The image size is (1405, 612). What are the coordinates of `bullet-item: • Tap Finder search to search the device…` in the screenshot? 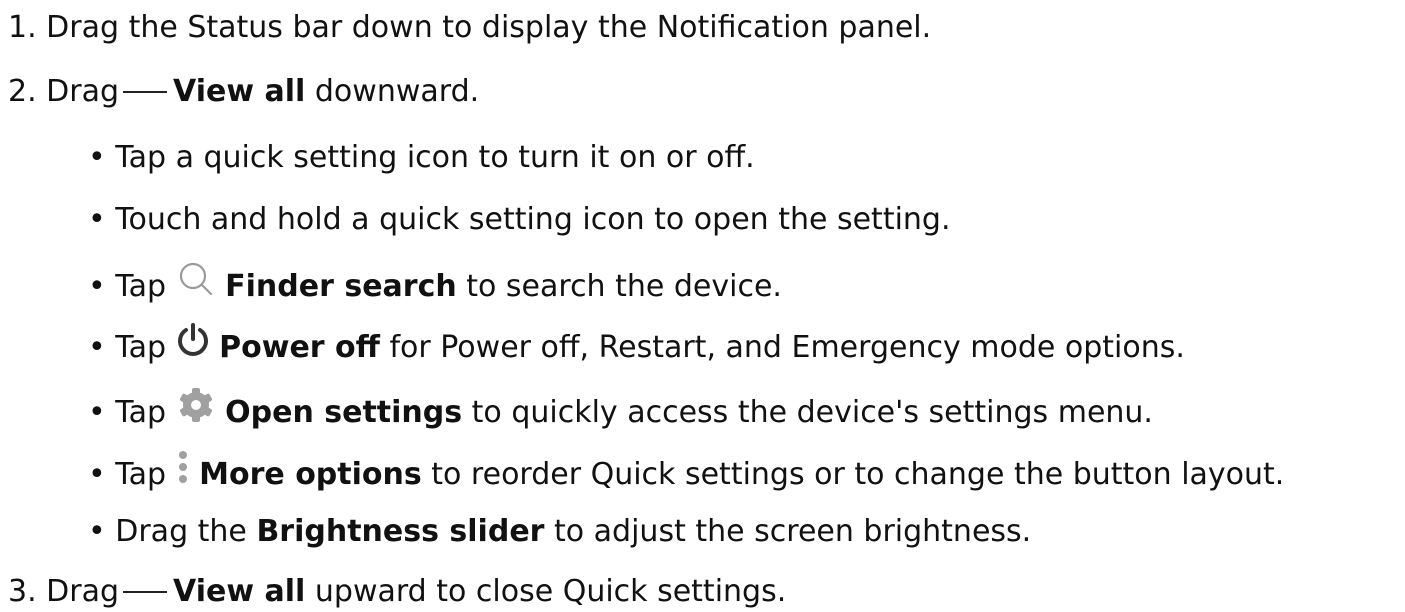 It's located at (435, 283).